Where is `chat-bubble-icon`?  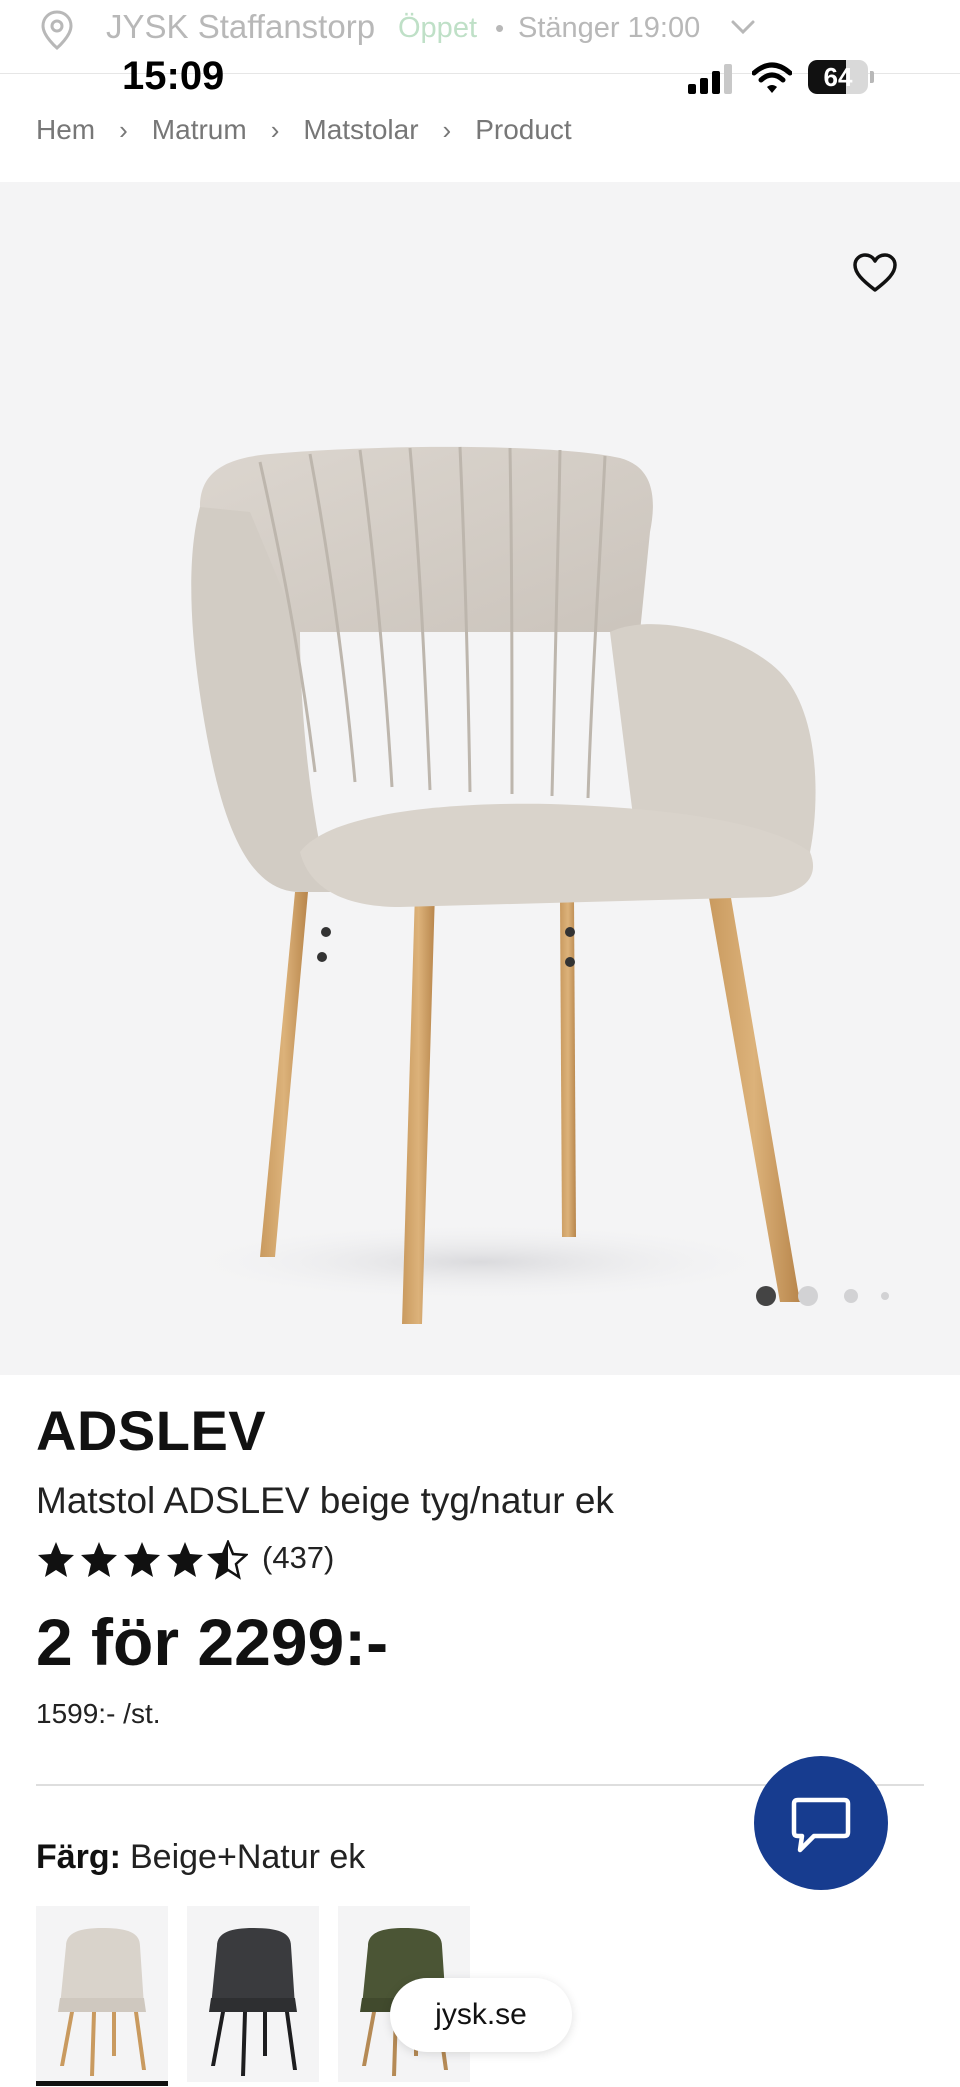
chat-bubble-icon is located at coordinates (821, 1825).